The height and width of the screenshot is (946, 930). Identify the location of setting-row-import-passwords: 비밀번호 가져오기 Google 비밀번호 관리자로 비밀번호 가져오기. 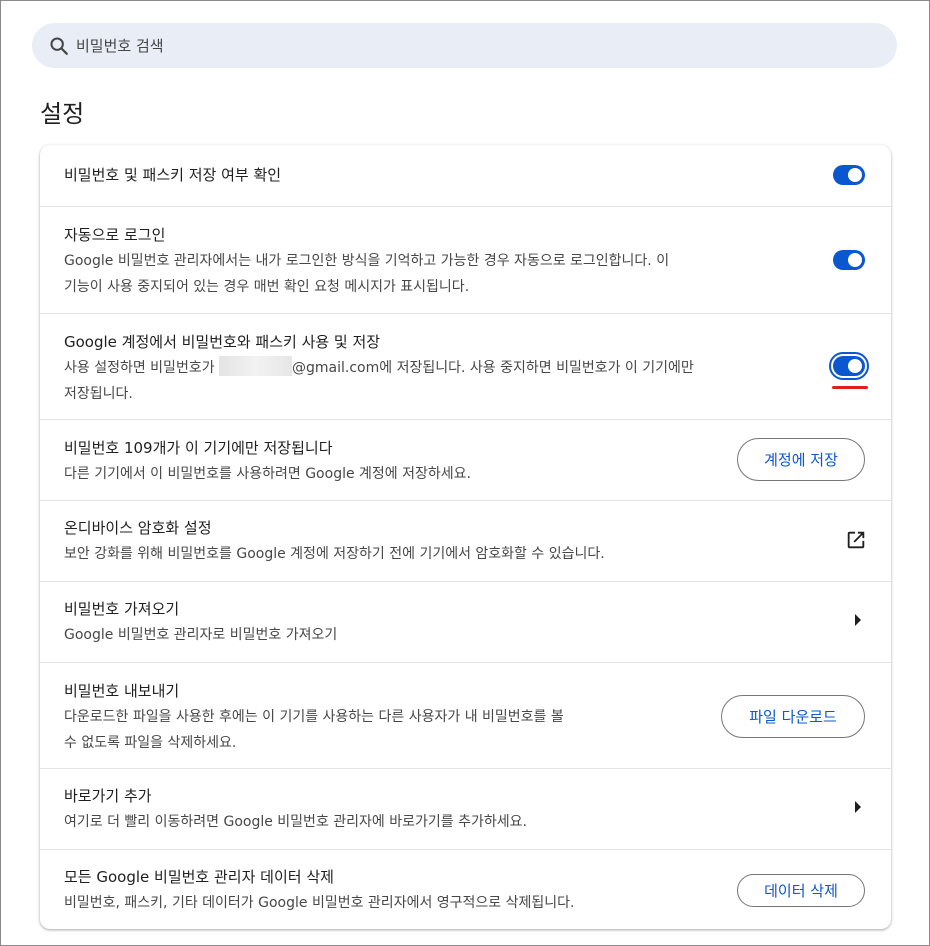
(465, 621).